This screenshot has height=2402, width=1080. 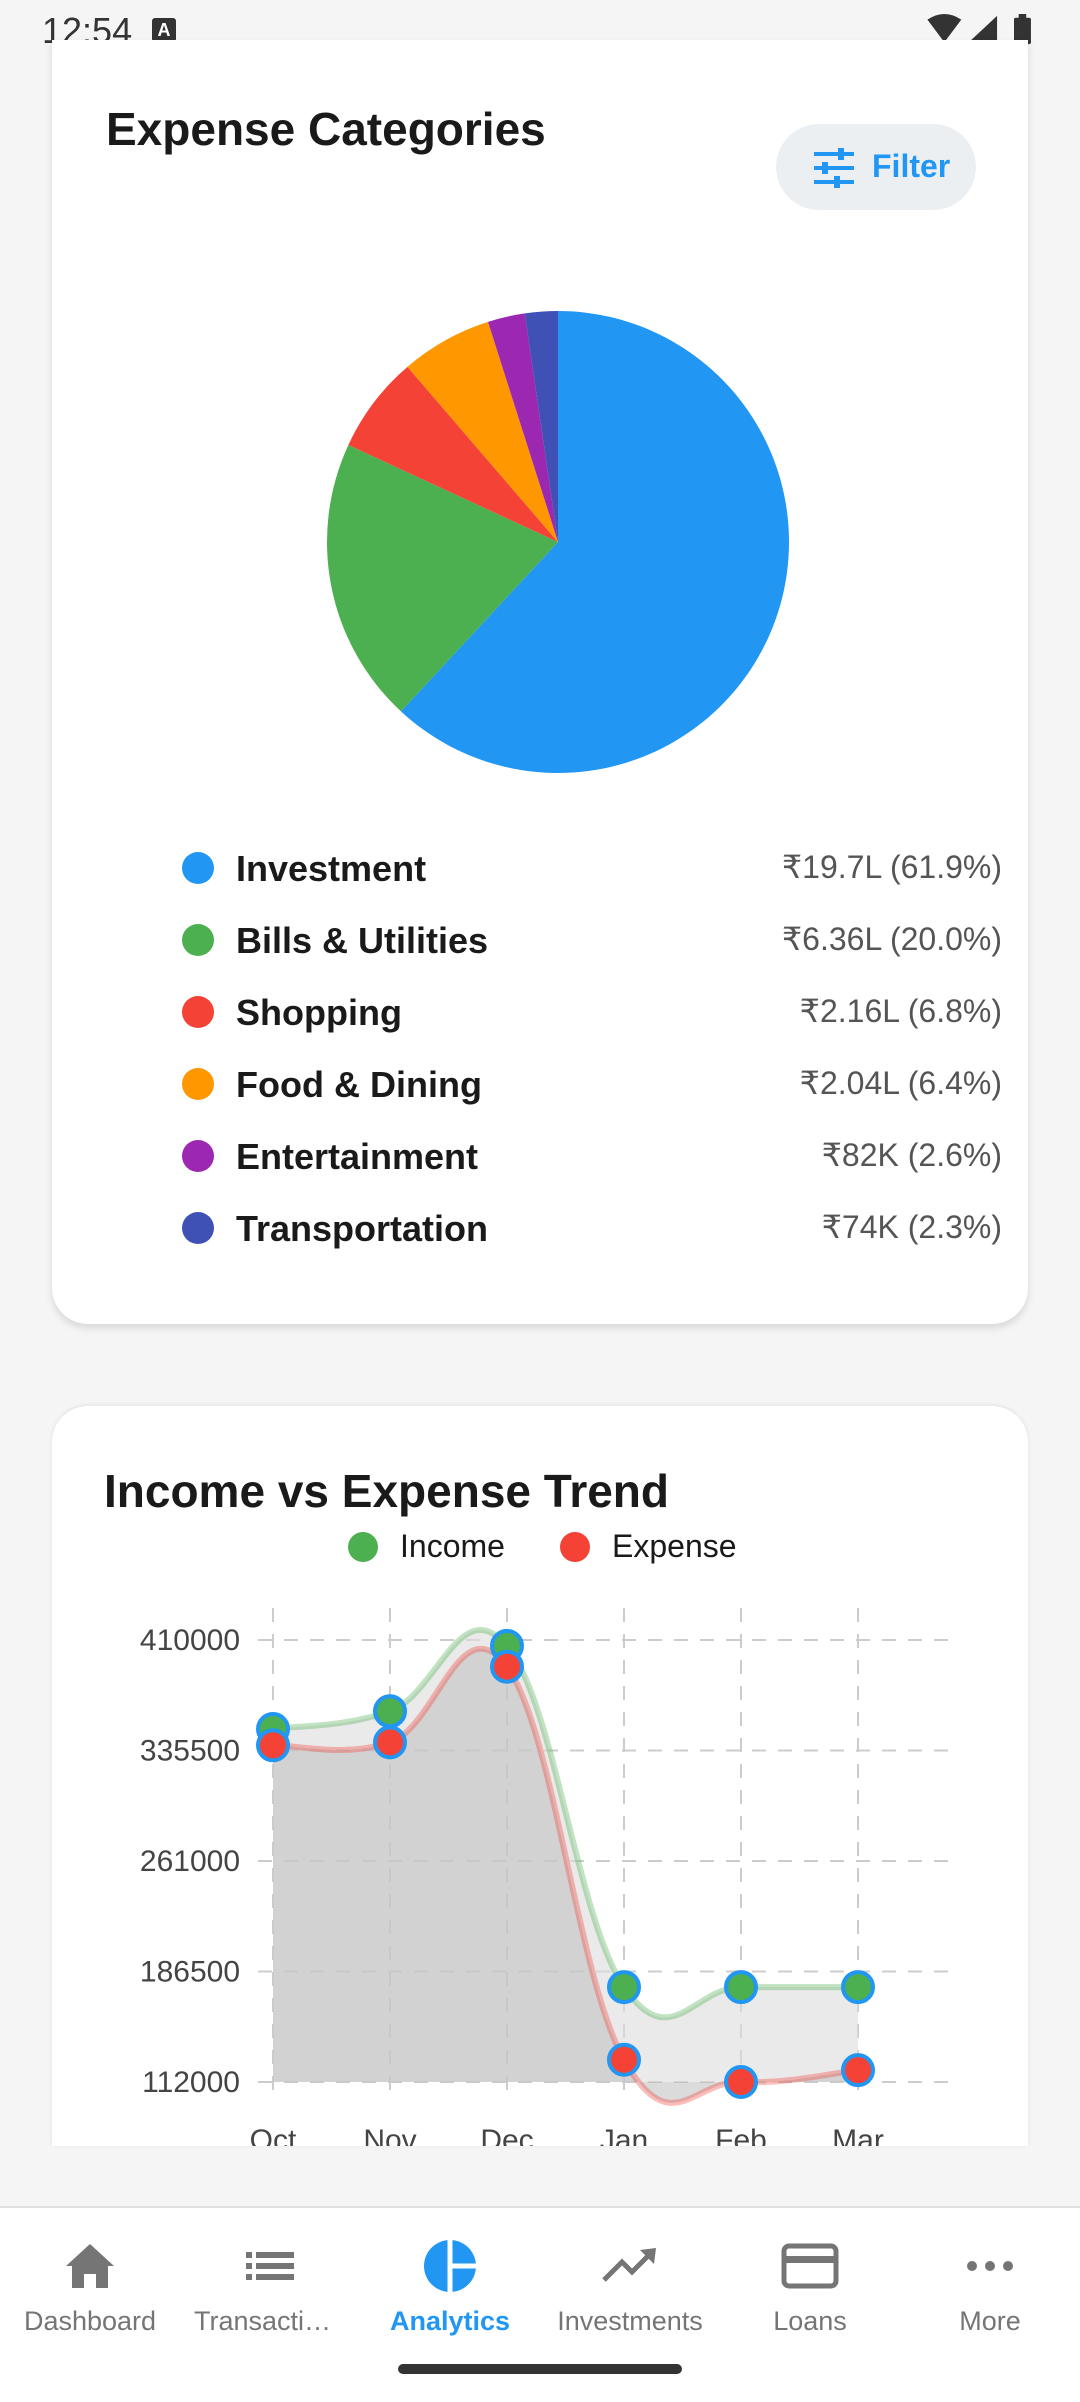 What do you see at coordinates (858, 2135) in the screenshot?
I see `x-tick-label: Mar` at bounding box center [858, 2135].